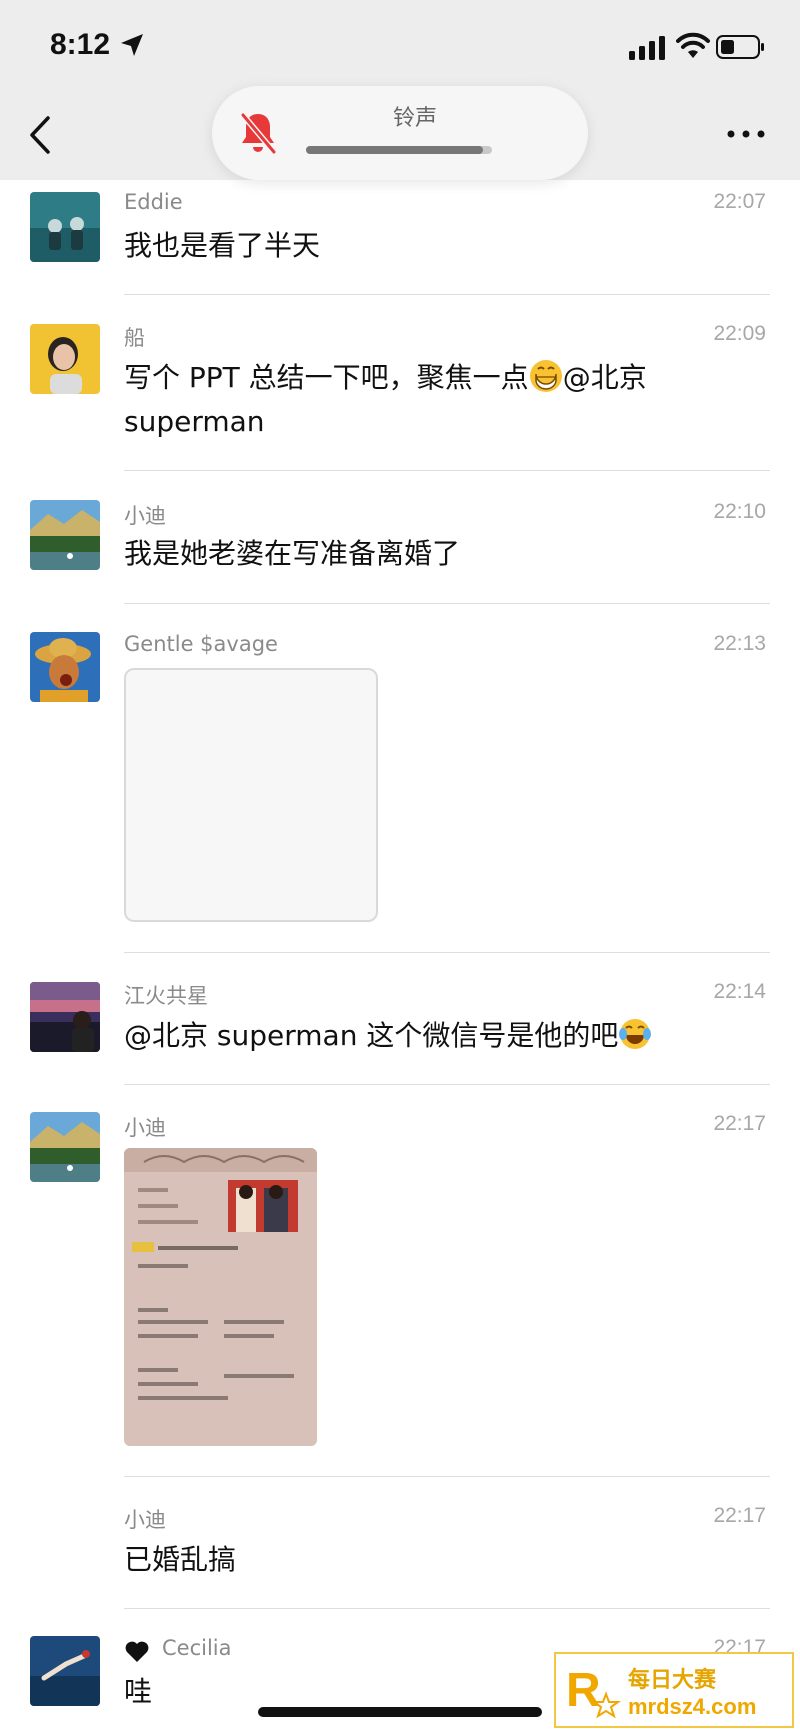 Image resolution: width=800 pixels, height=1733 pixels. Describe the element at coordinates (647, 48) in the screenshot. I see `cellular-signal-icon` at that location.